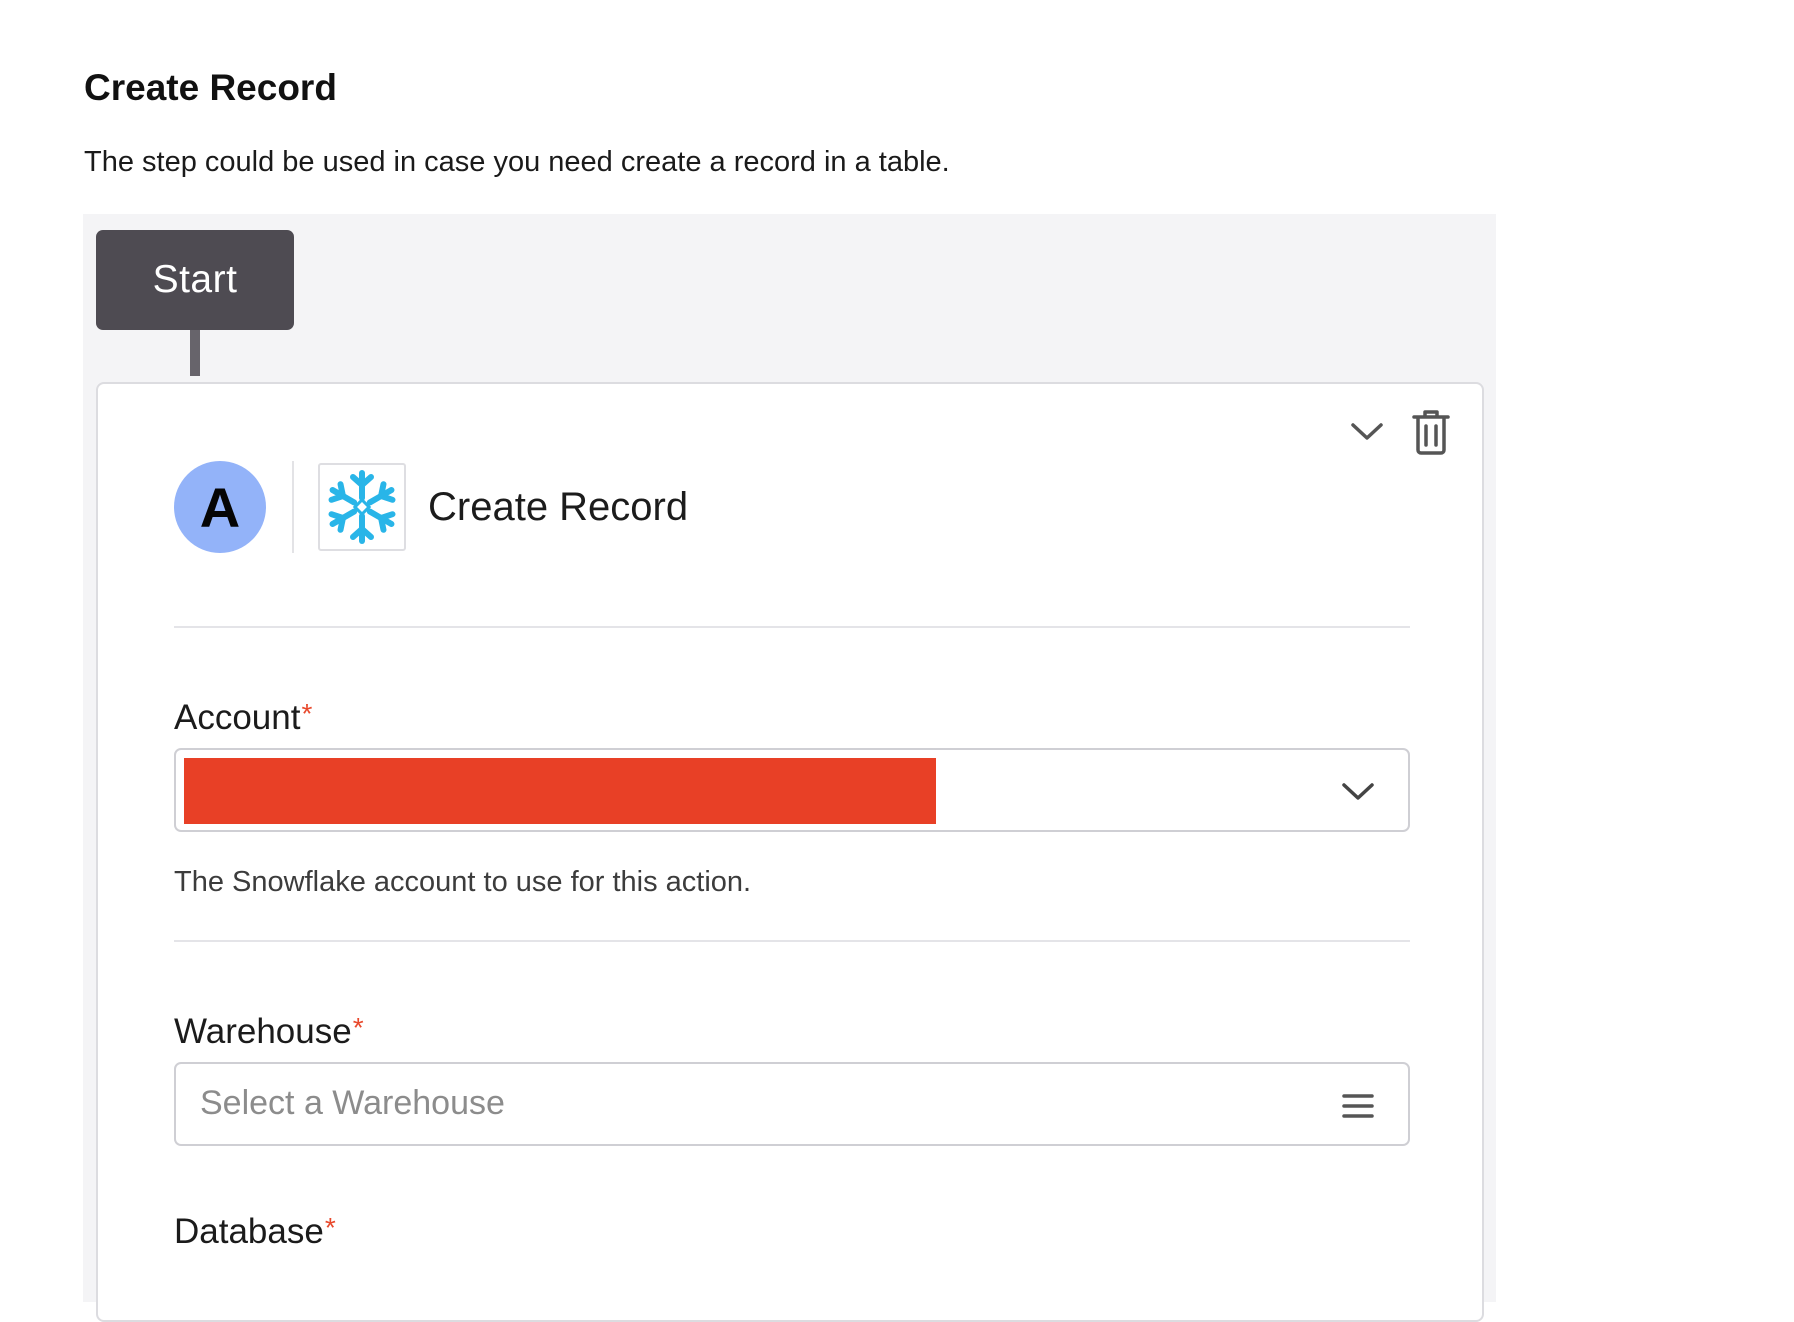 The width and height of the screenshot is (1794, 1322). I want to click on collapse-button, so click(1367, 432).